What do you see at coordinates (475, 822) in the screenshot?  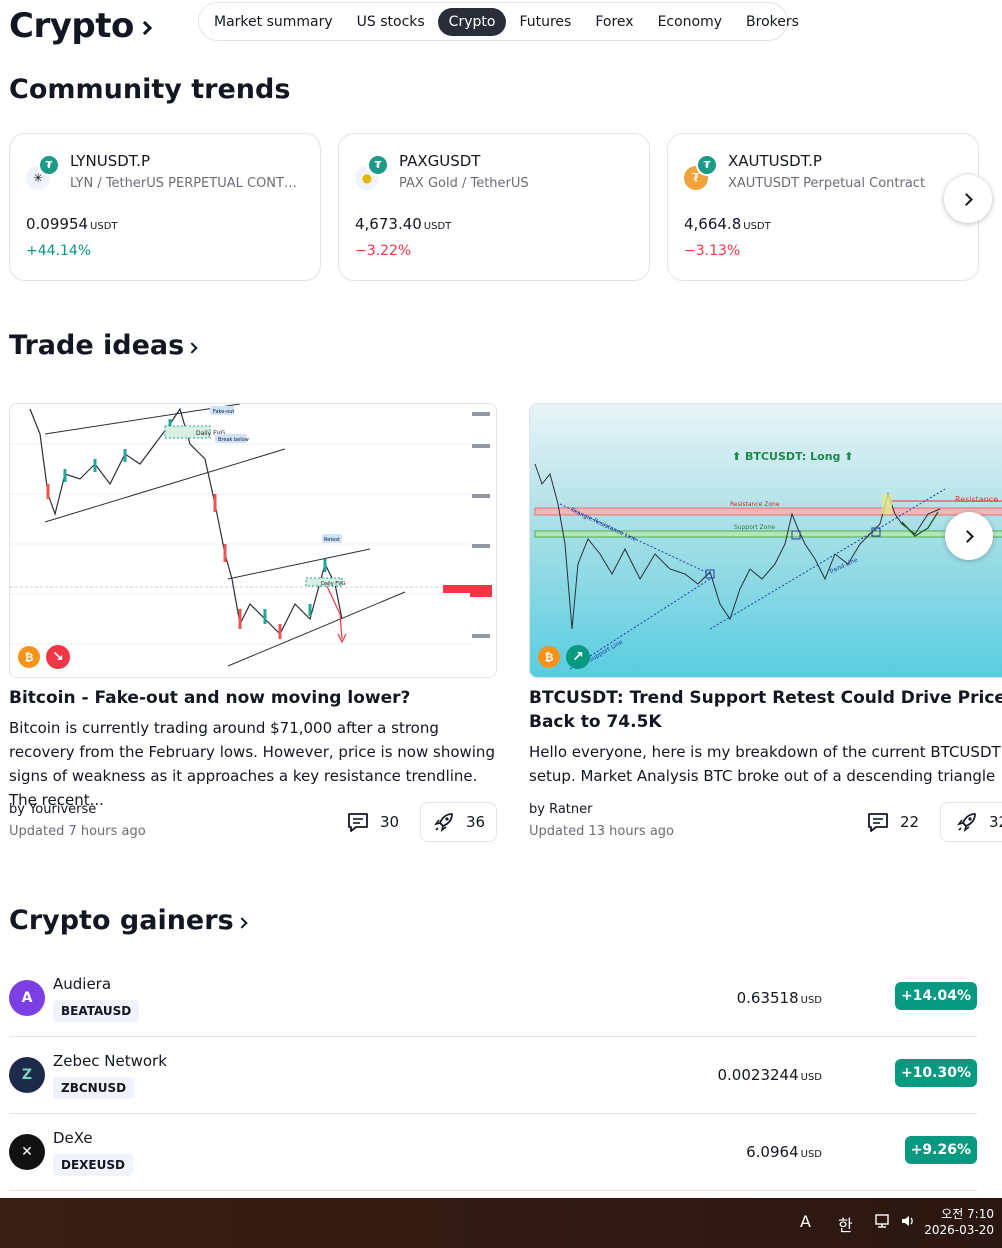 I see `boost-count: 36` at bounding box center [475, 822].